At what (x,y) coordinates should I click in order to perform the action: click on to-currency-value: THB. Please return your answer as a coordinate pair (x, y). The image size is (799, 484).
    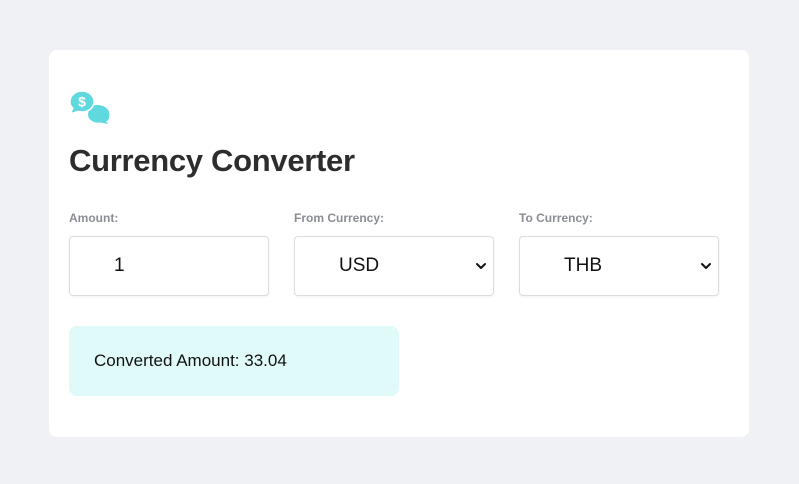
    Looking at the image, I should click on (583, 265).